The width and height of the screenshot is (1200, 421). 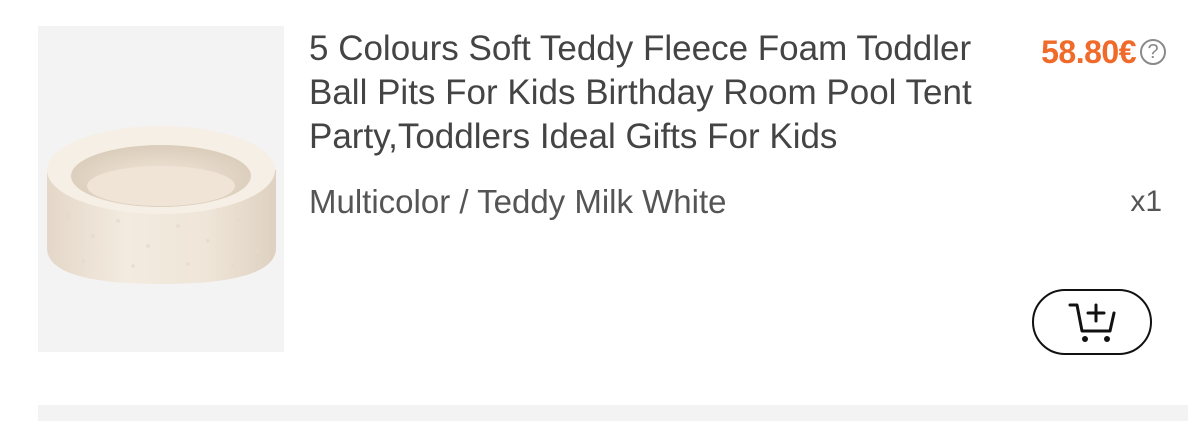 I want to click on add-to-cart-button, so click(x=1092, y=322).